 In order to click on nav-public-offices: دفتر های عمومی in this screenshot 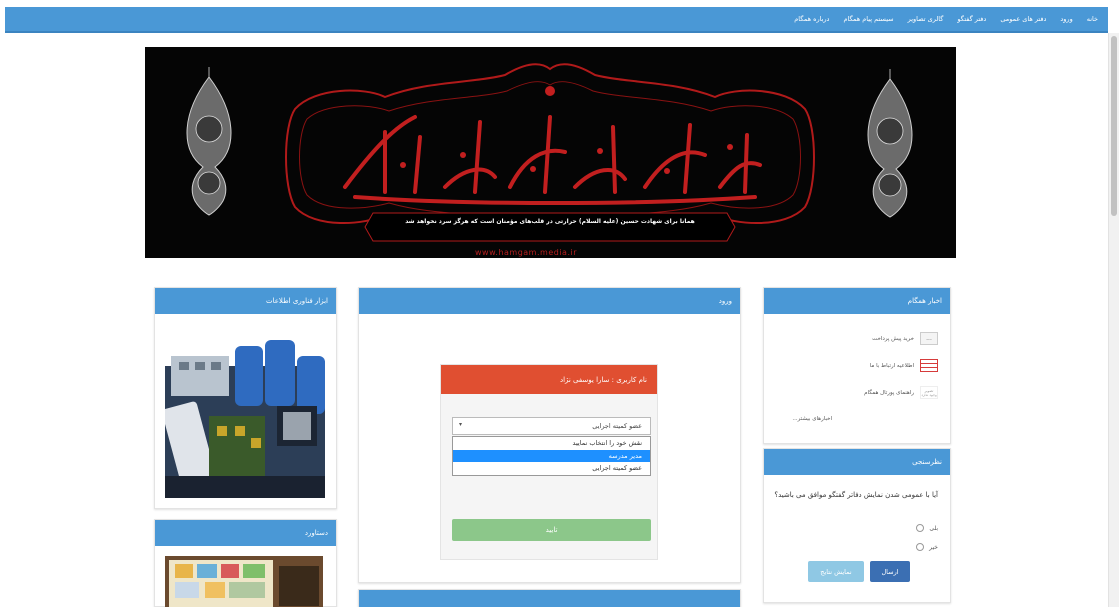, I will do `click(1023, 19)`.